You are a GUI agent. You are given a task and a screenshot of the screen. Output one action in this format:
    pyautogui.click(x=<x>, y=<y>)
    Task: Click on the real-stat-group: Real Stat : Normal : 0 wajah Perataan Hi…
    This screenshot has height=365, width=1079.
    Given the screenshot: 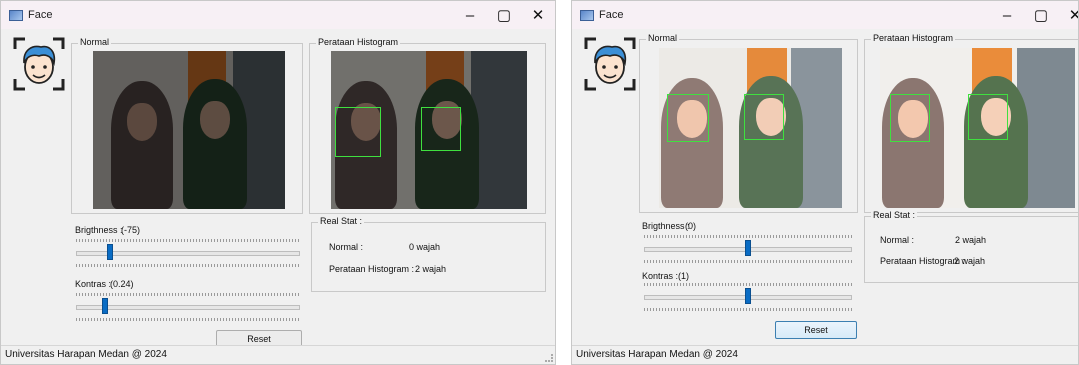 What is the action you would take?
    pyautogui.click(x=428, y=254)
    